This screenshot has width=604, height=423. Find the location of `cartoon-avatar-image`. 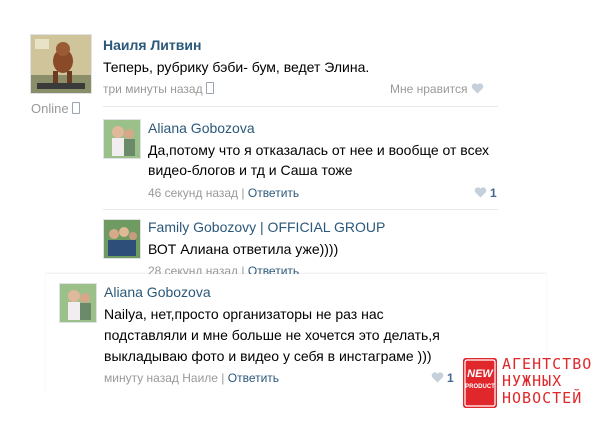

cartoon-avatar-image is located at coordinates (61, 64).